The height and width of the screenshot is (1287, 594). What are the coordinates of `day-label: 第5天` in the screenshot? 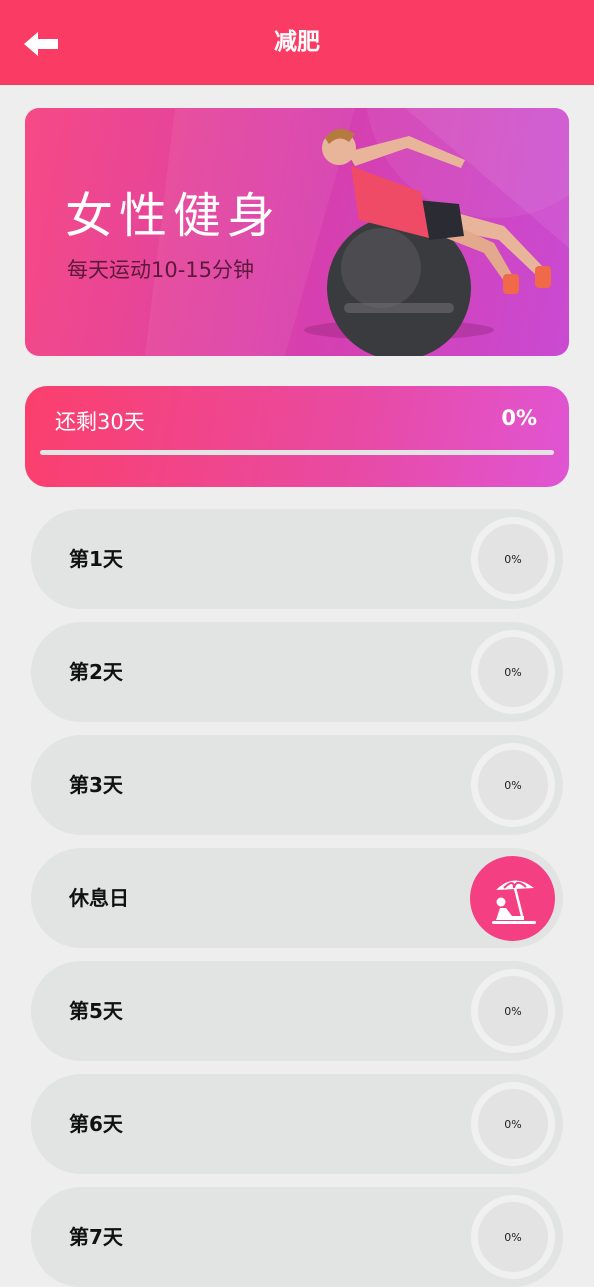 It's located at (96, 1011).